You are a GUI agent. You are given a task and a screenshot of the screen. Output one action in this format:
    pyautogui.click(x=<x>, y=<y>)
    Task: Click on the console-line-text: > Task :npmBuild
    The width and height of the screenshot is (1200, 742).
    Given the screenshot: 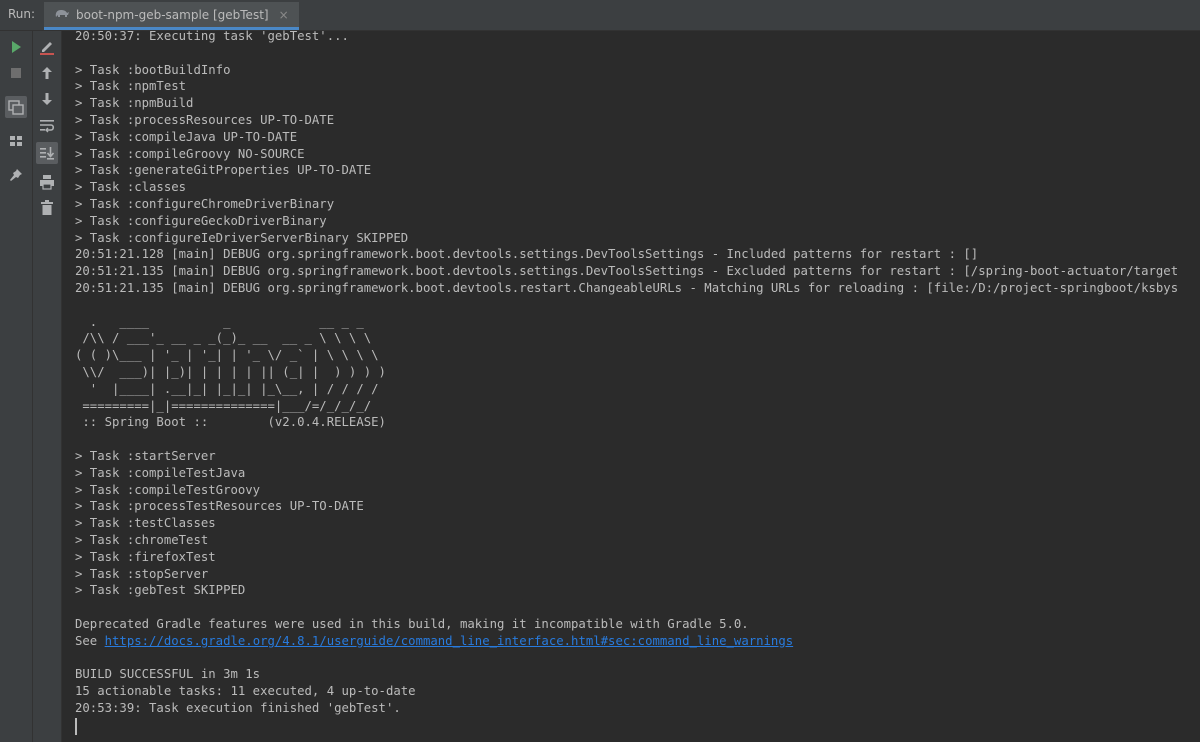 What is the action you would take?
    pyautogui.click(x=134, y=103)
    